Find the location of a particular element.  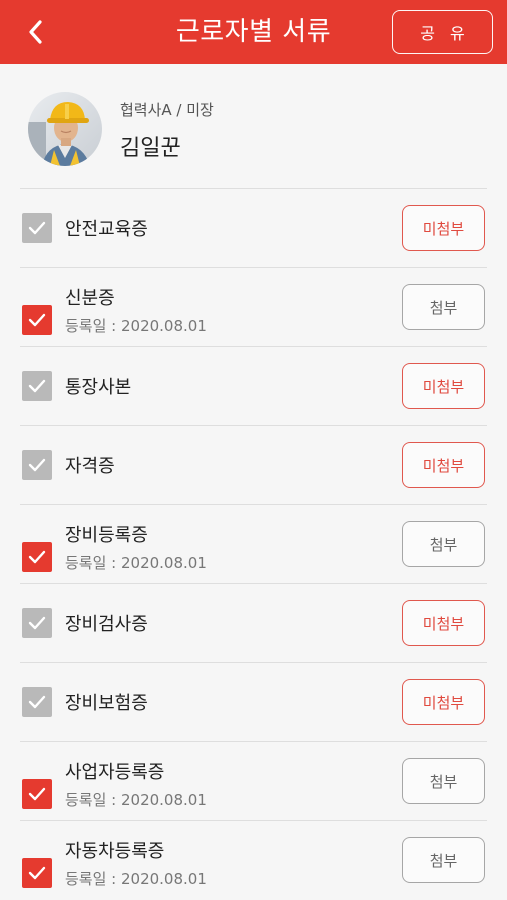

list-item: 장비검사증 미첨부 is located at coordinates (253, 622).